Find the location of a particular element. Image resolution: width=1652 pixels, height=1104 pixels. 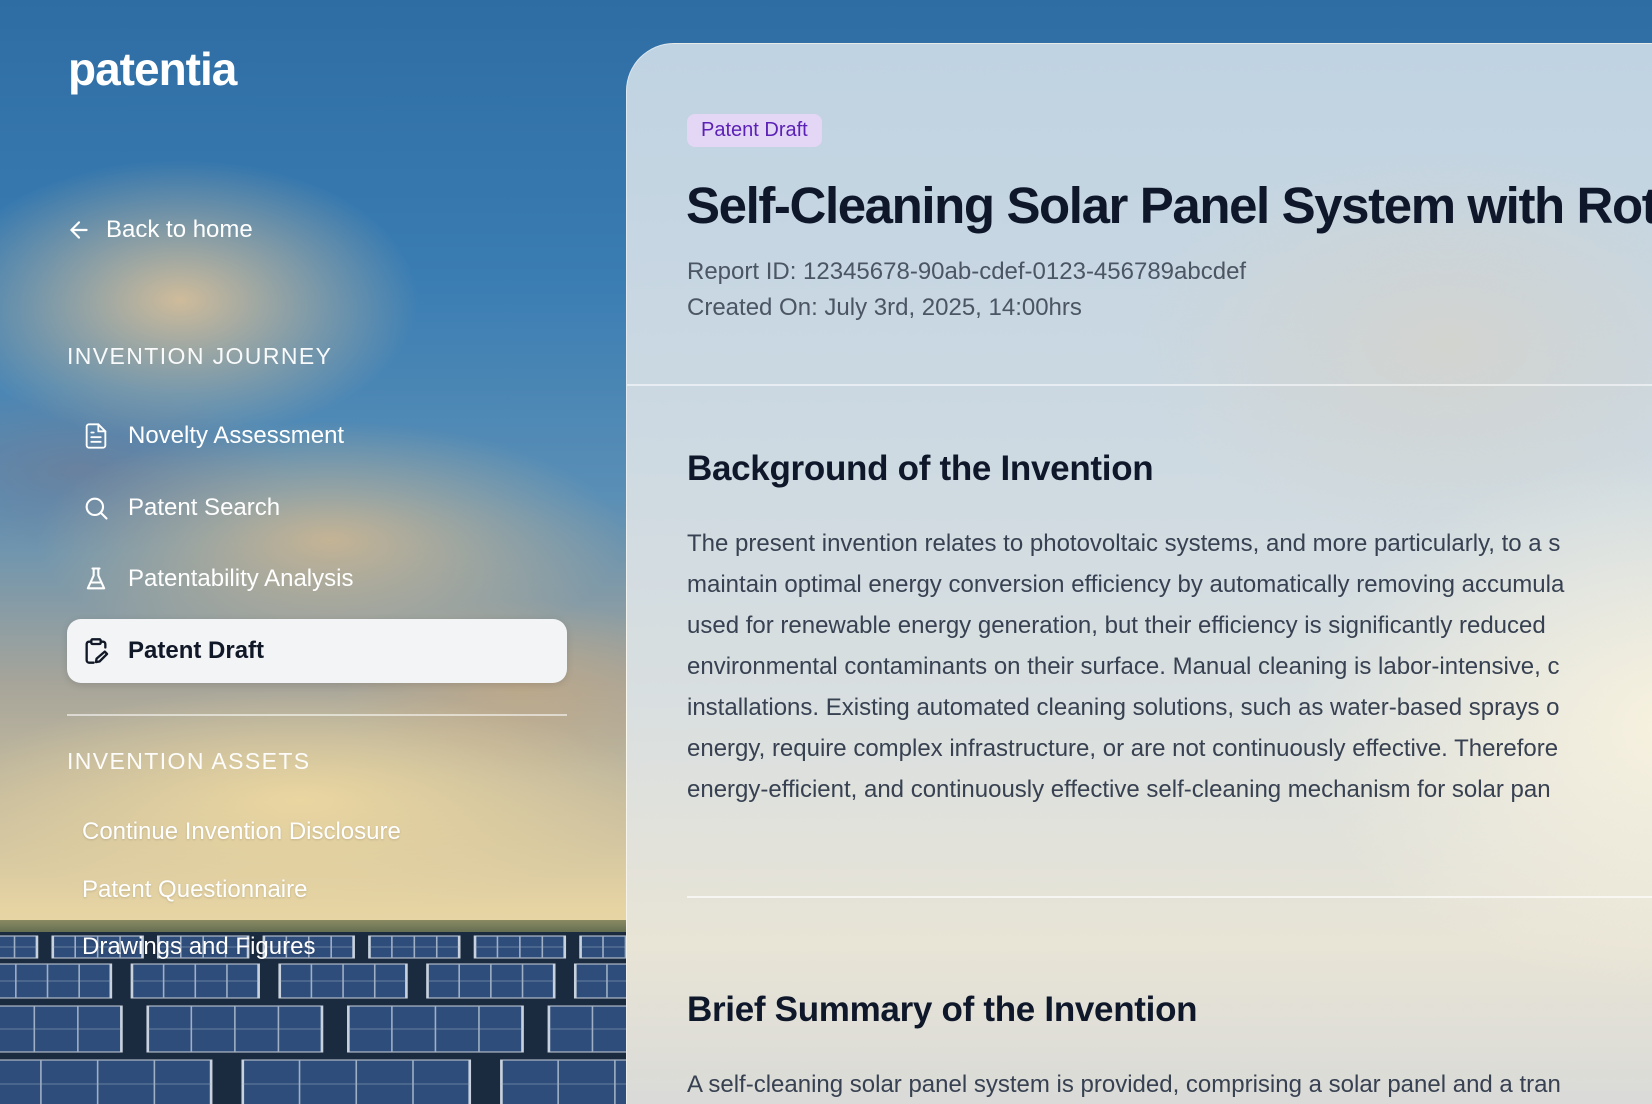

section-divider is located at coordinates (1169, 897).